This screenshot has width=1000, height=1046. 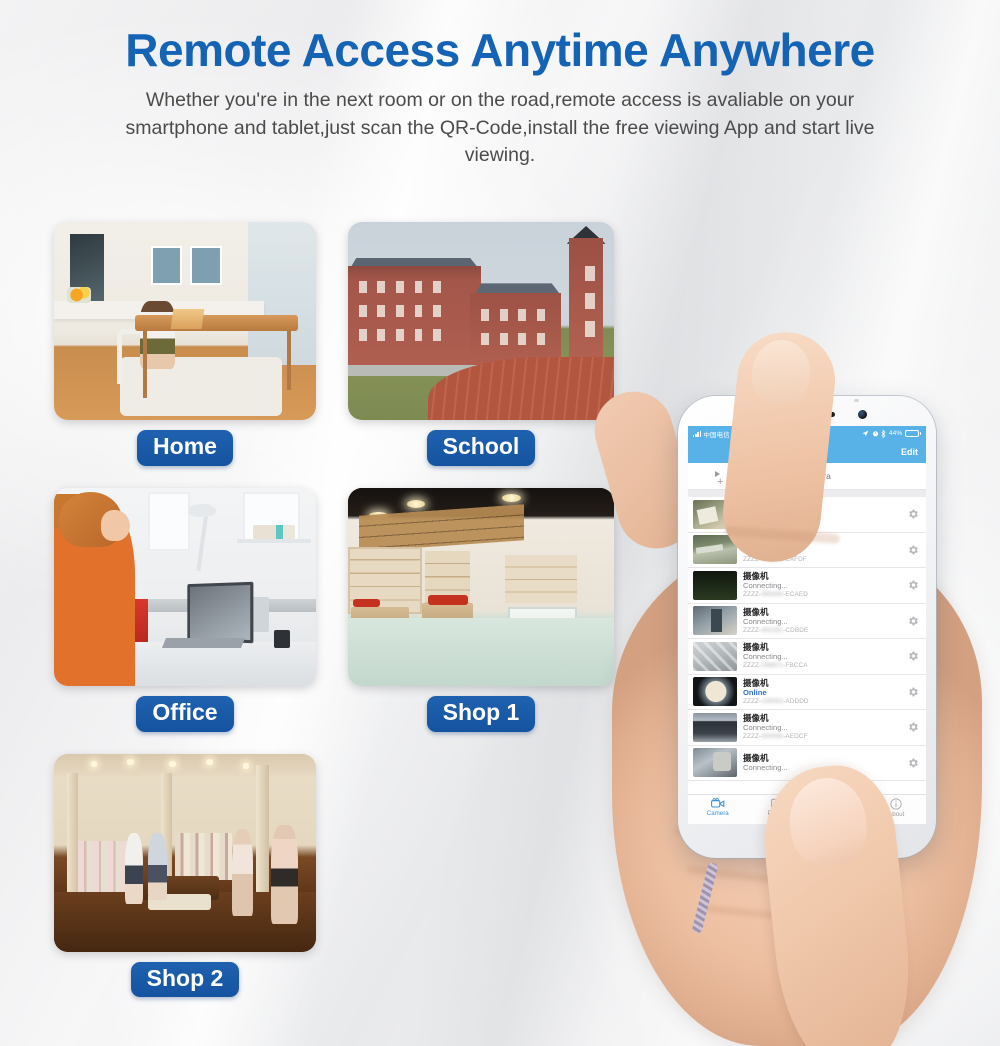 What do you see at coordinates (772, 666) in the screenshot?
I see `camera-id-blurred: 248871` at bounding box center [772, 666].